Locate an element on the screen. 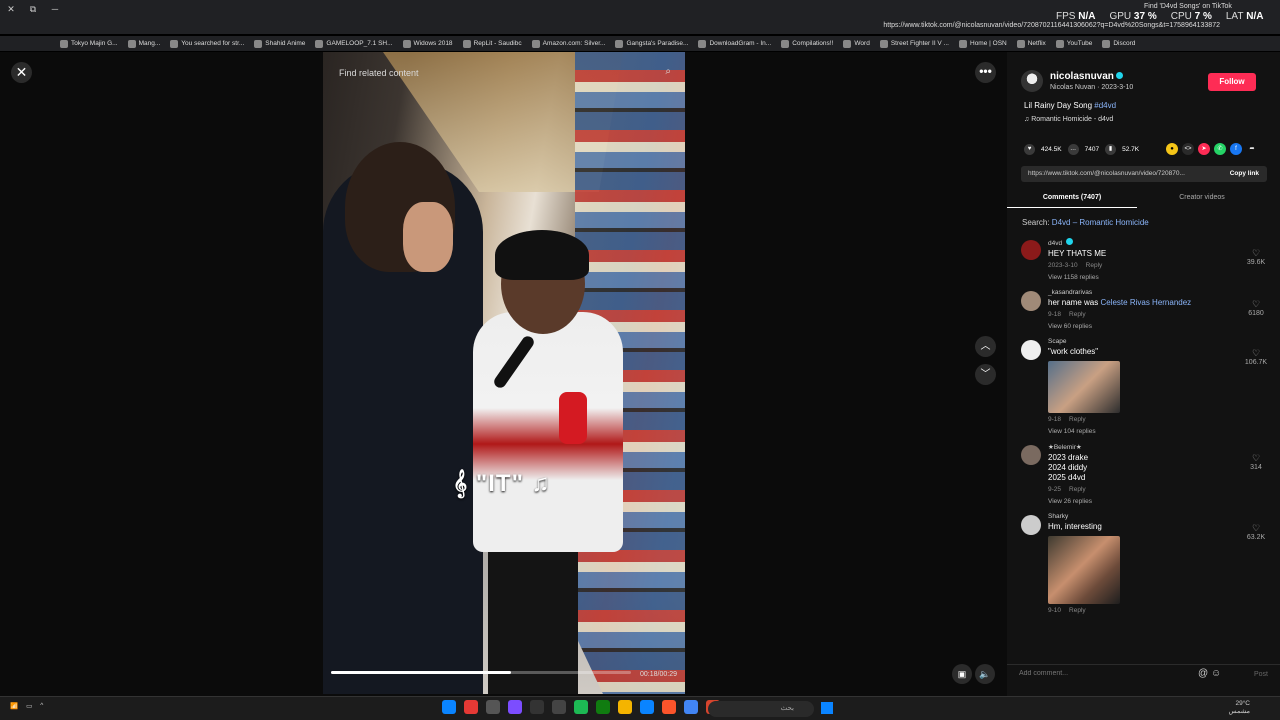 The height and width of the screenshot is (720, 1280). username: nicolasnuvan is located at coordinates (1082, 76).